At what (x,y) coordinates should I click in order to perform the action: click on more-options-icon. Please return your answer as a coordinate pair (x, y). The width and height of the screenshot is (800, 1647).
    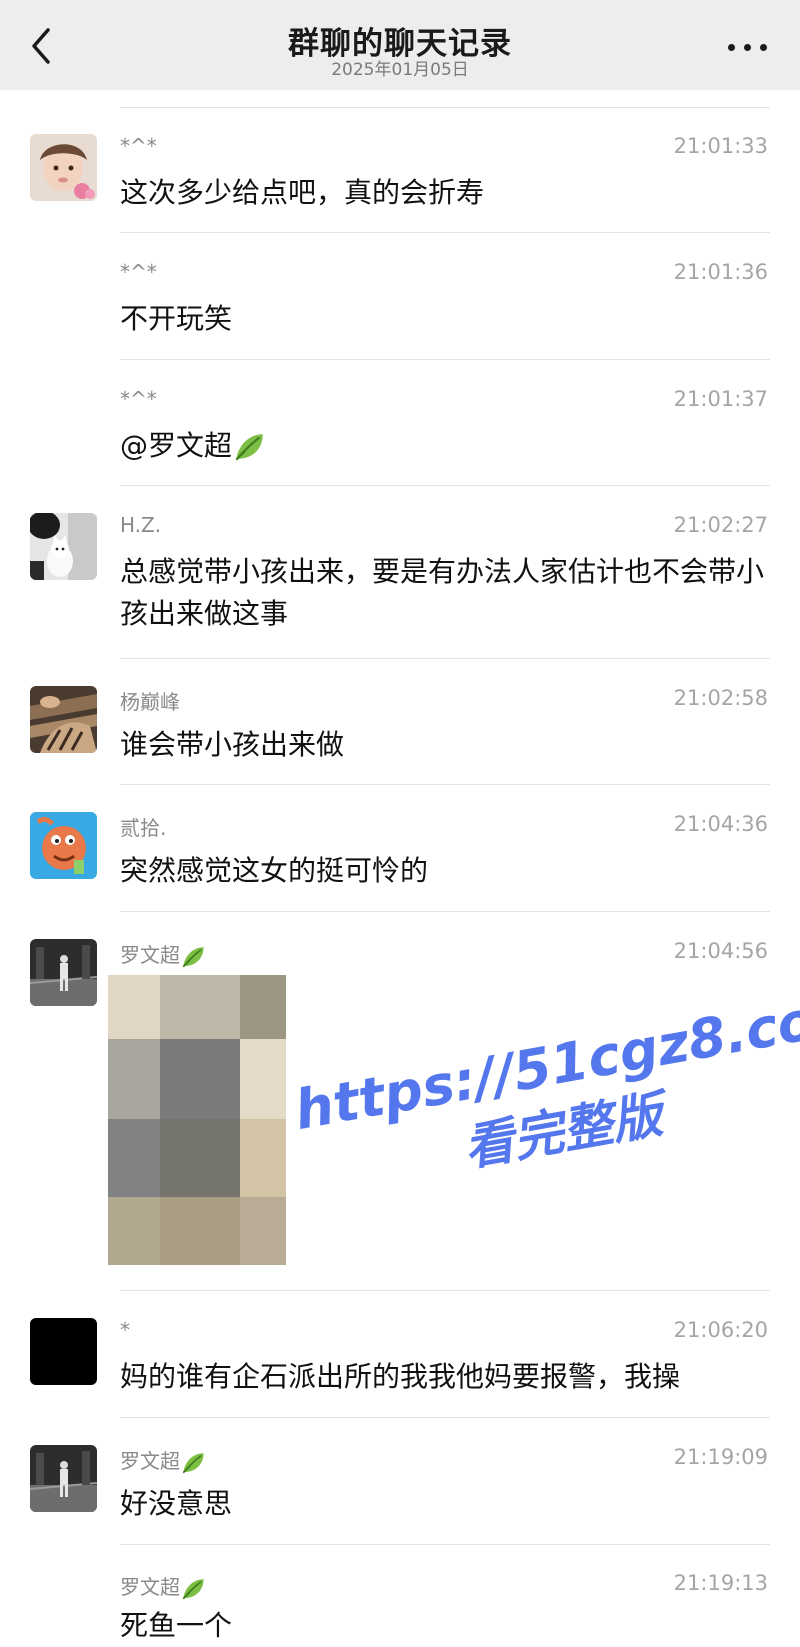
    Looking at the image, I should click on (748, 46).